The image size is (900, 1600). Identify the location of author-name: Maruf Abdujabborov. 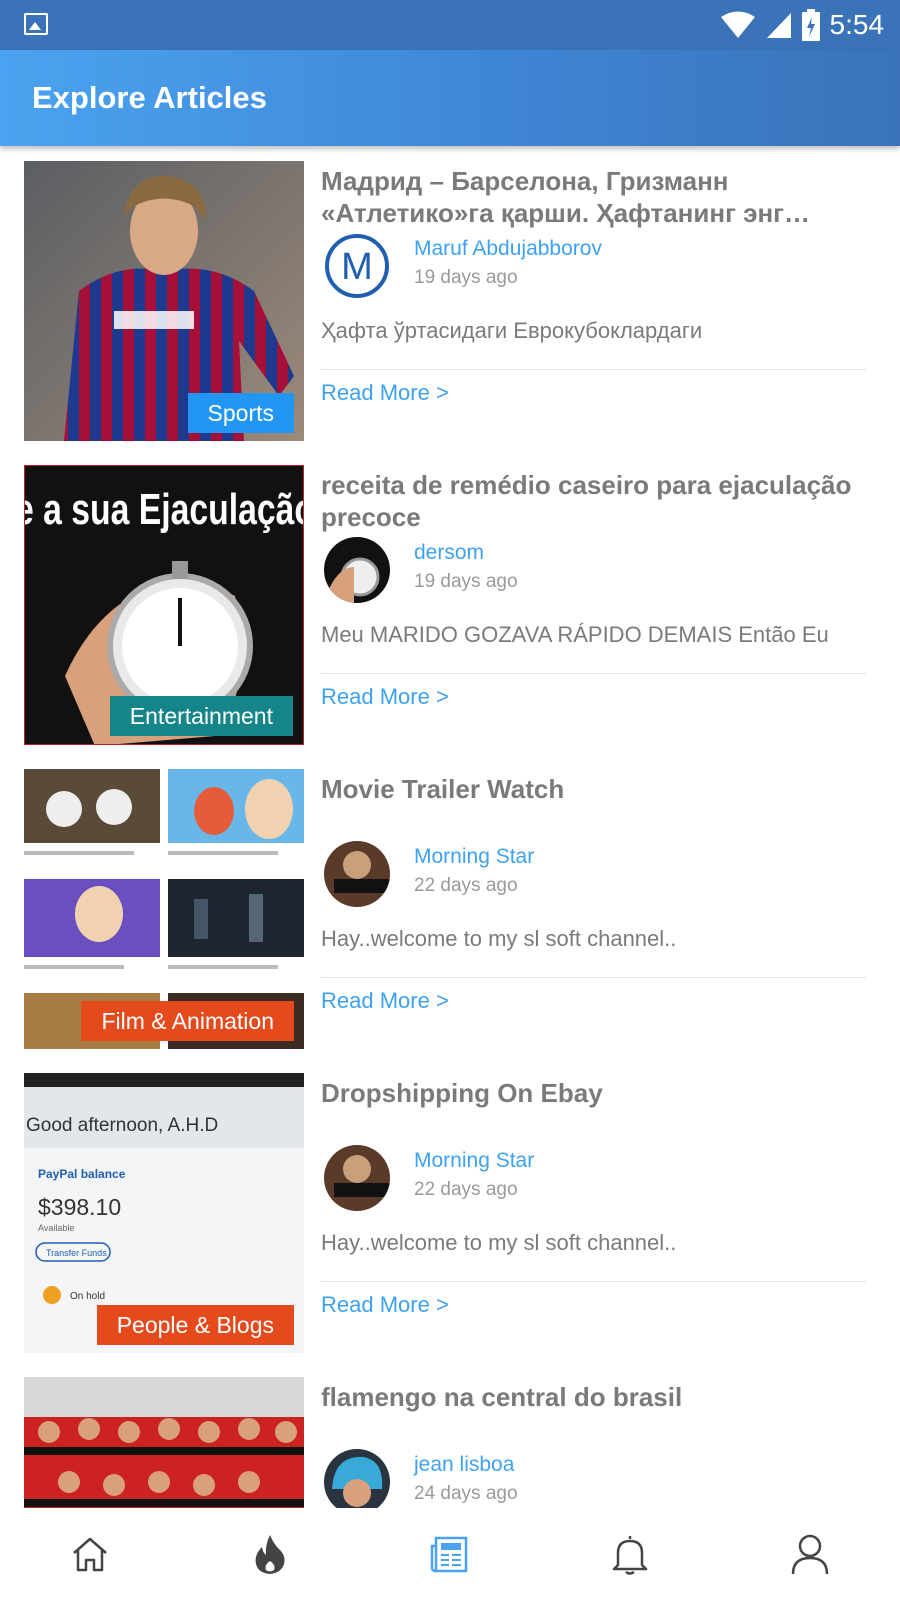
(508, 249).